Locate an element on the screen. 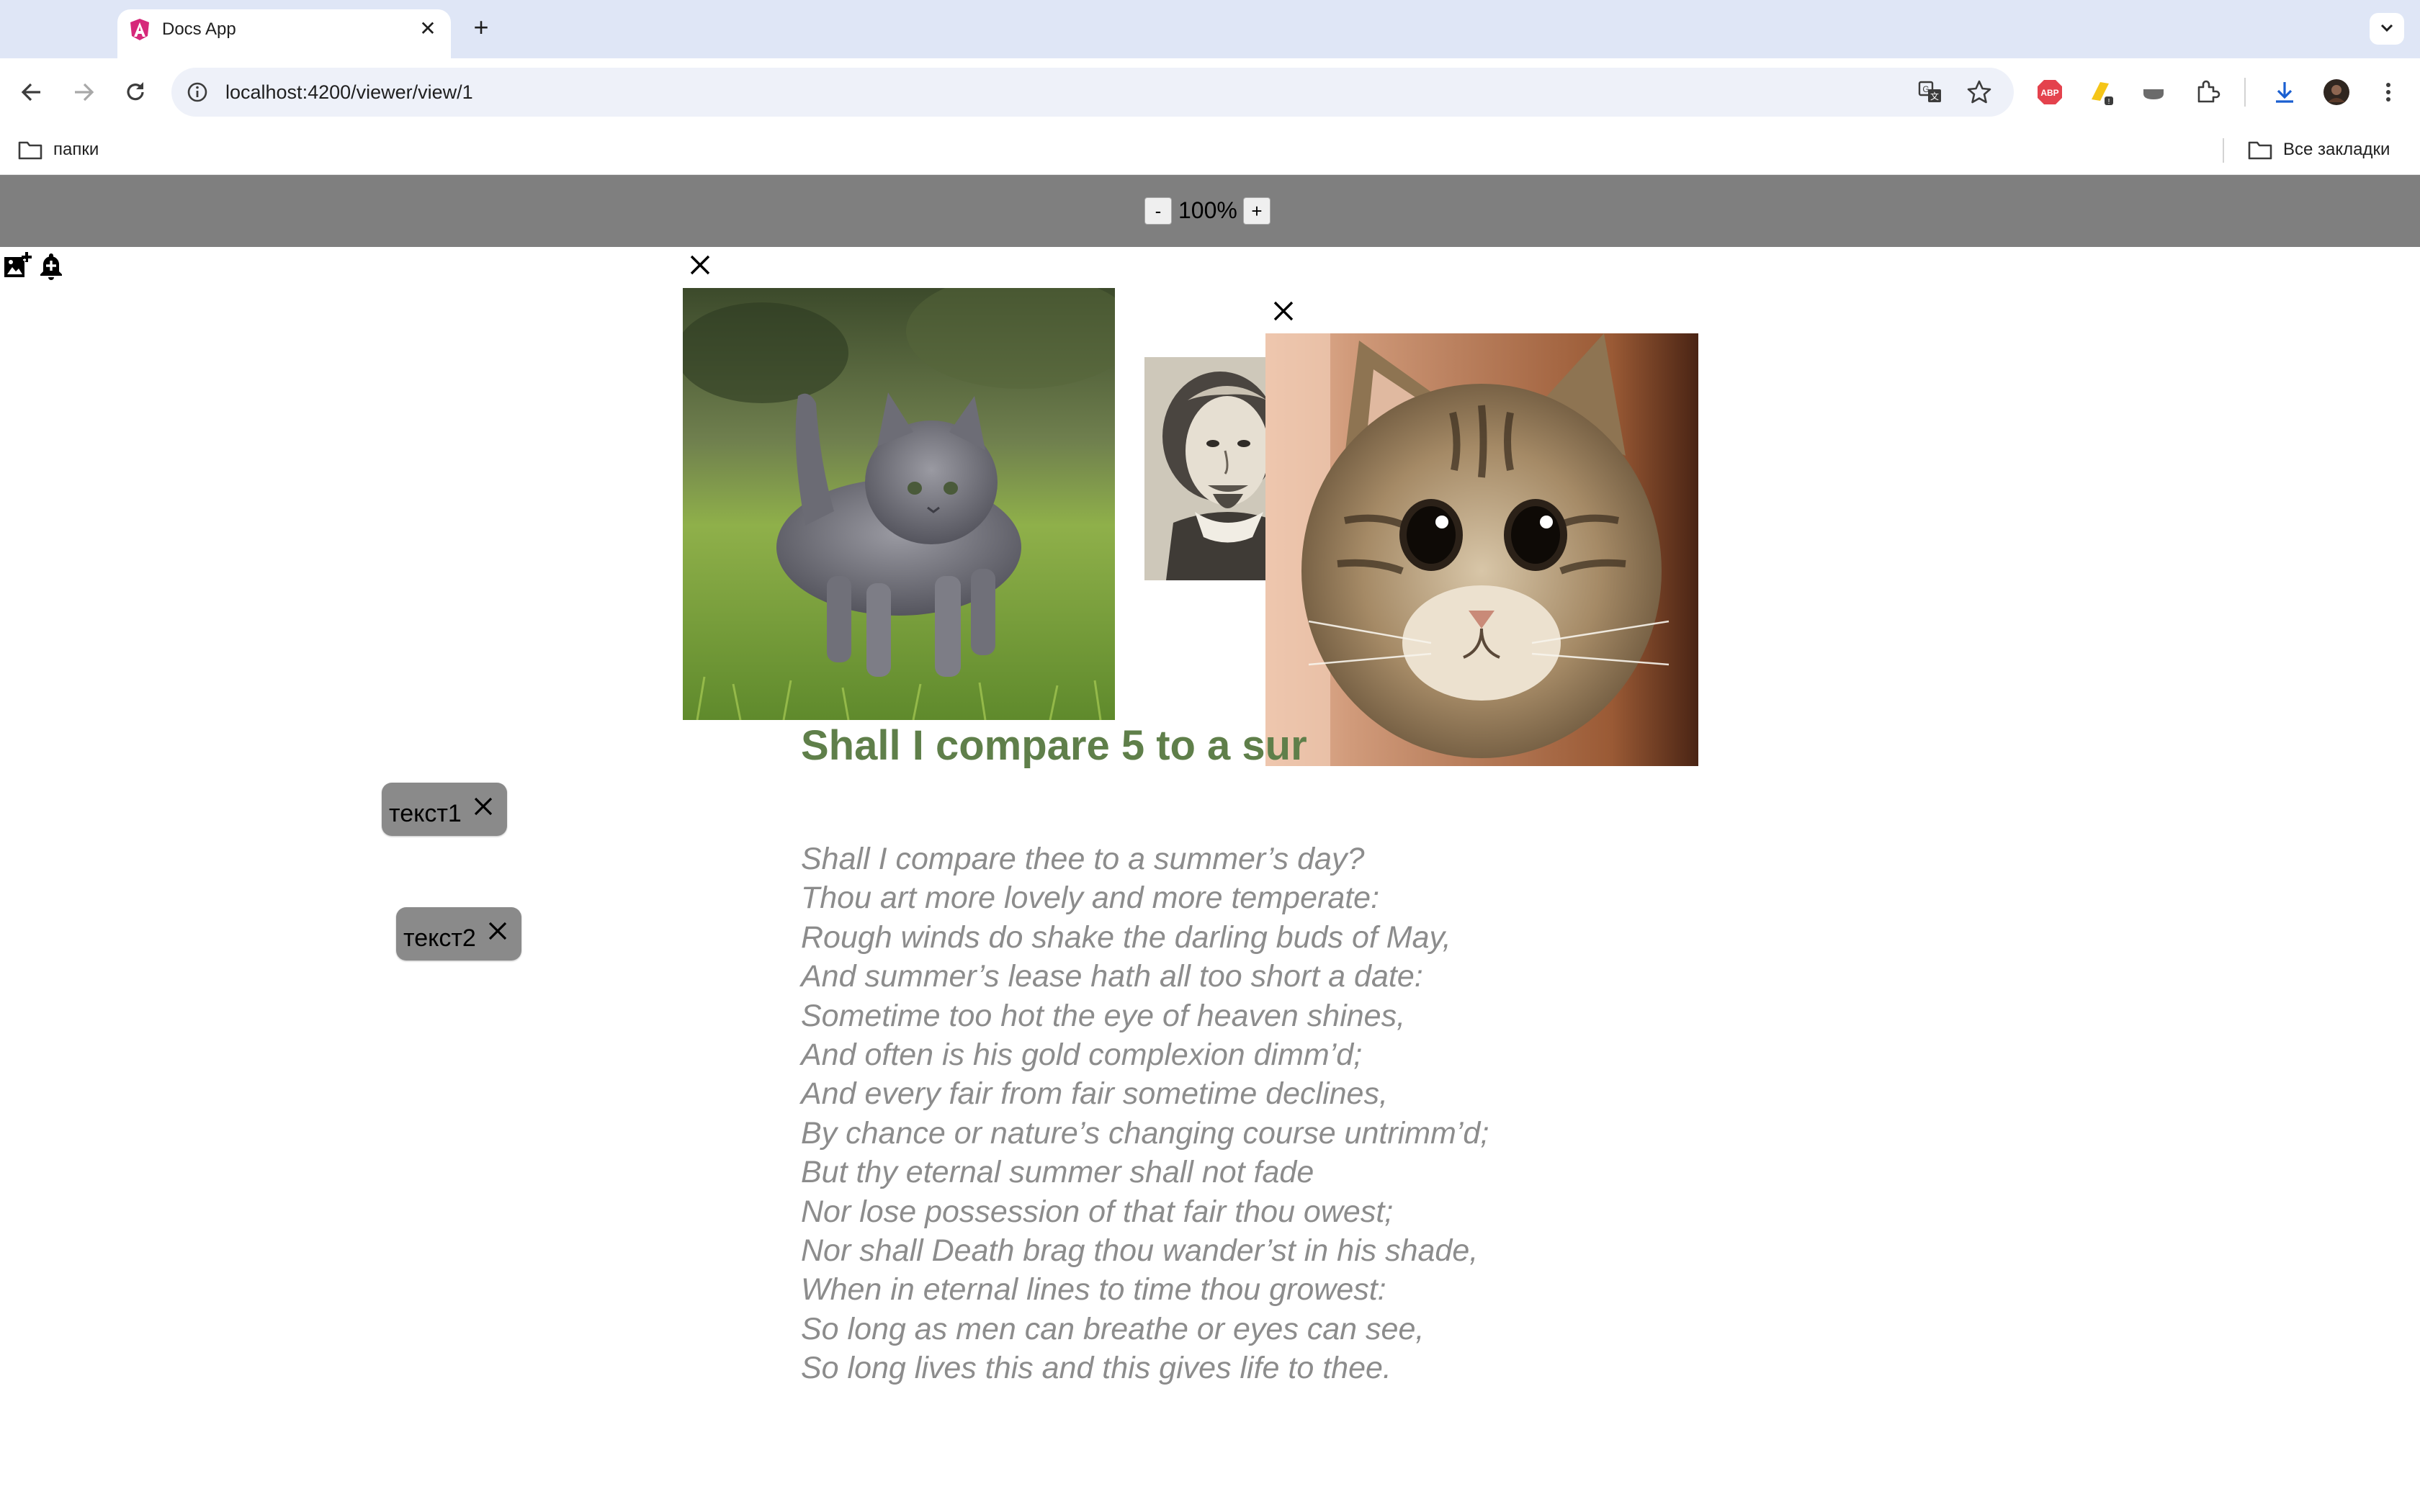  new-tab-icon: + is located at coordinates (481, 27).